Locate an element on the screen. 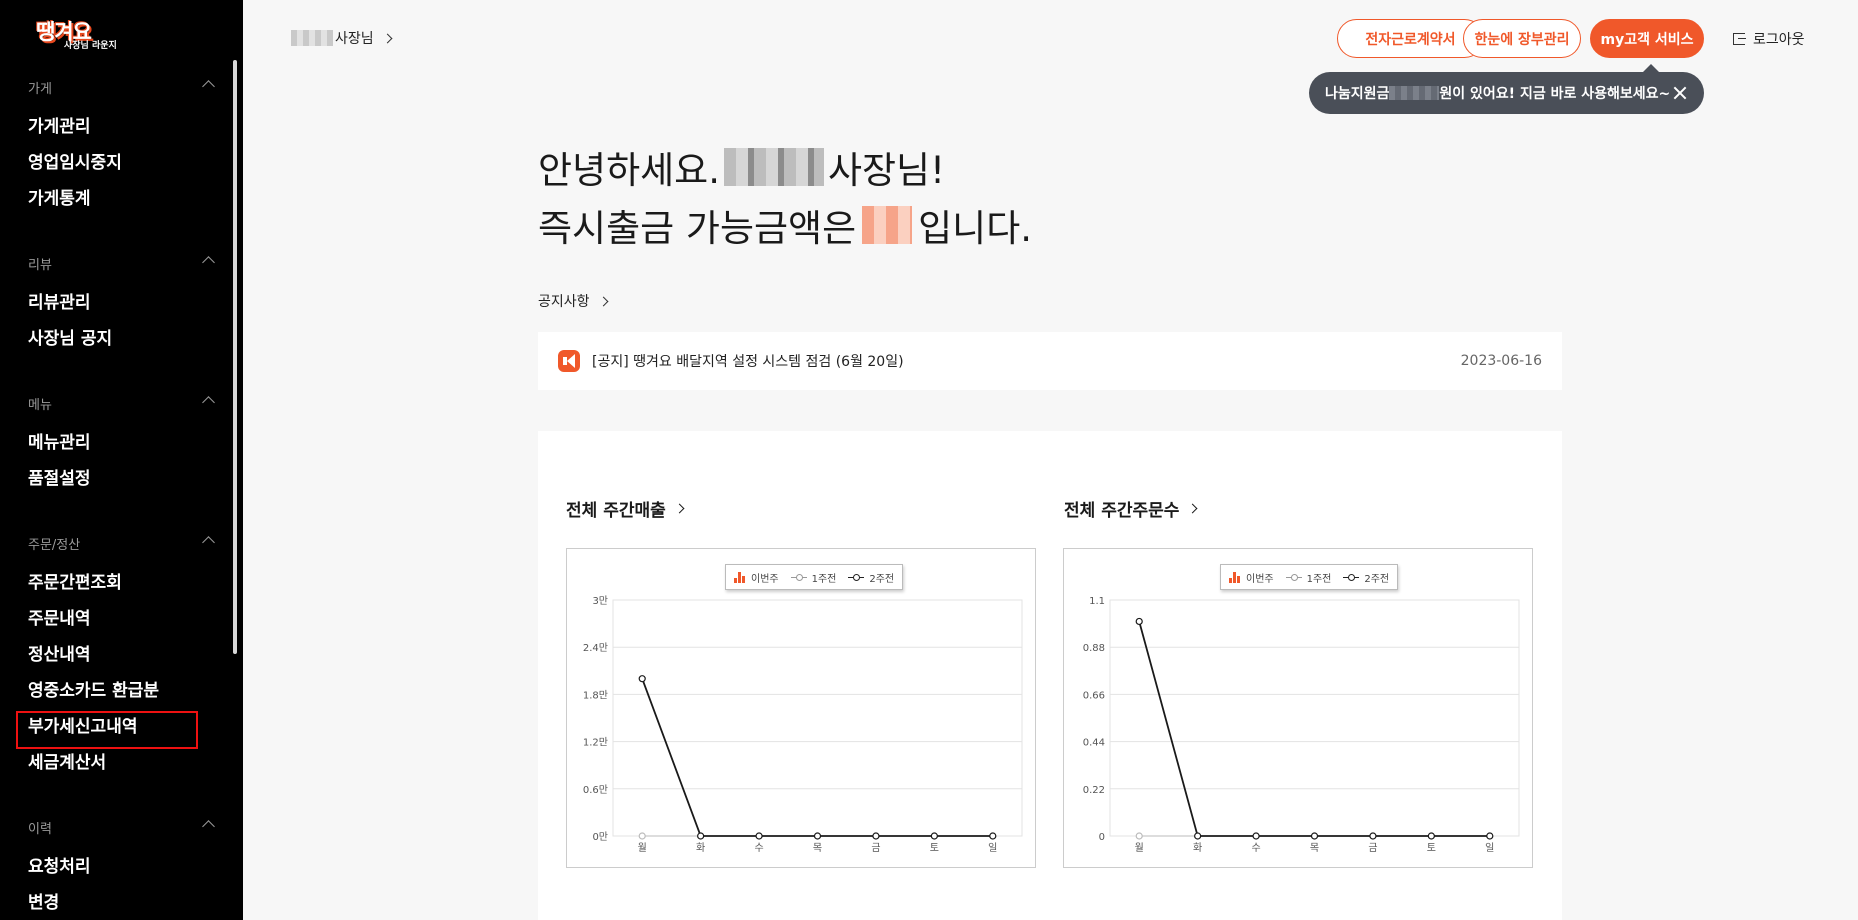 The height and width of the screenshot is (920, 1858). my-customer-service-button: my고객 서비스 is located at coordinates (1647, 38).